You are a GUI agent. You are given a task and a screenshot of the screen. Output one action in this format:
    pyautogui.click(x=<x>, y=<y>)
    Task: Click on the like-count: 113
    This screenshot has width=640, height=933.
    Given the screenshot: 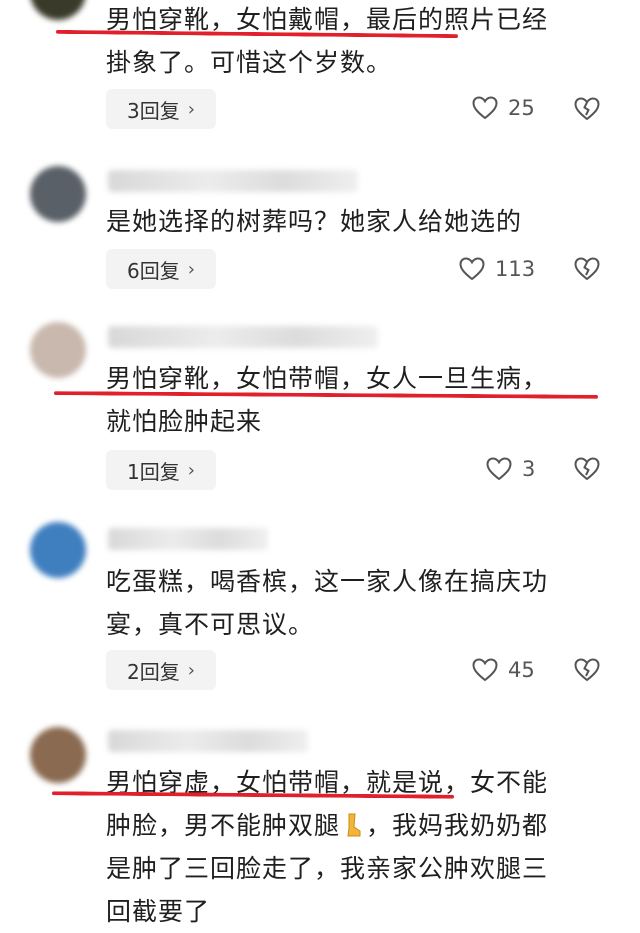 What is the action you would take?
    pyautogui.click(x=515, y=269)
    